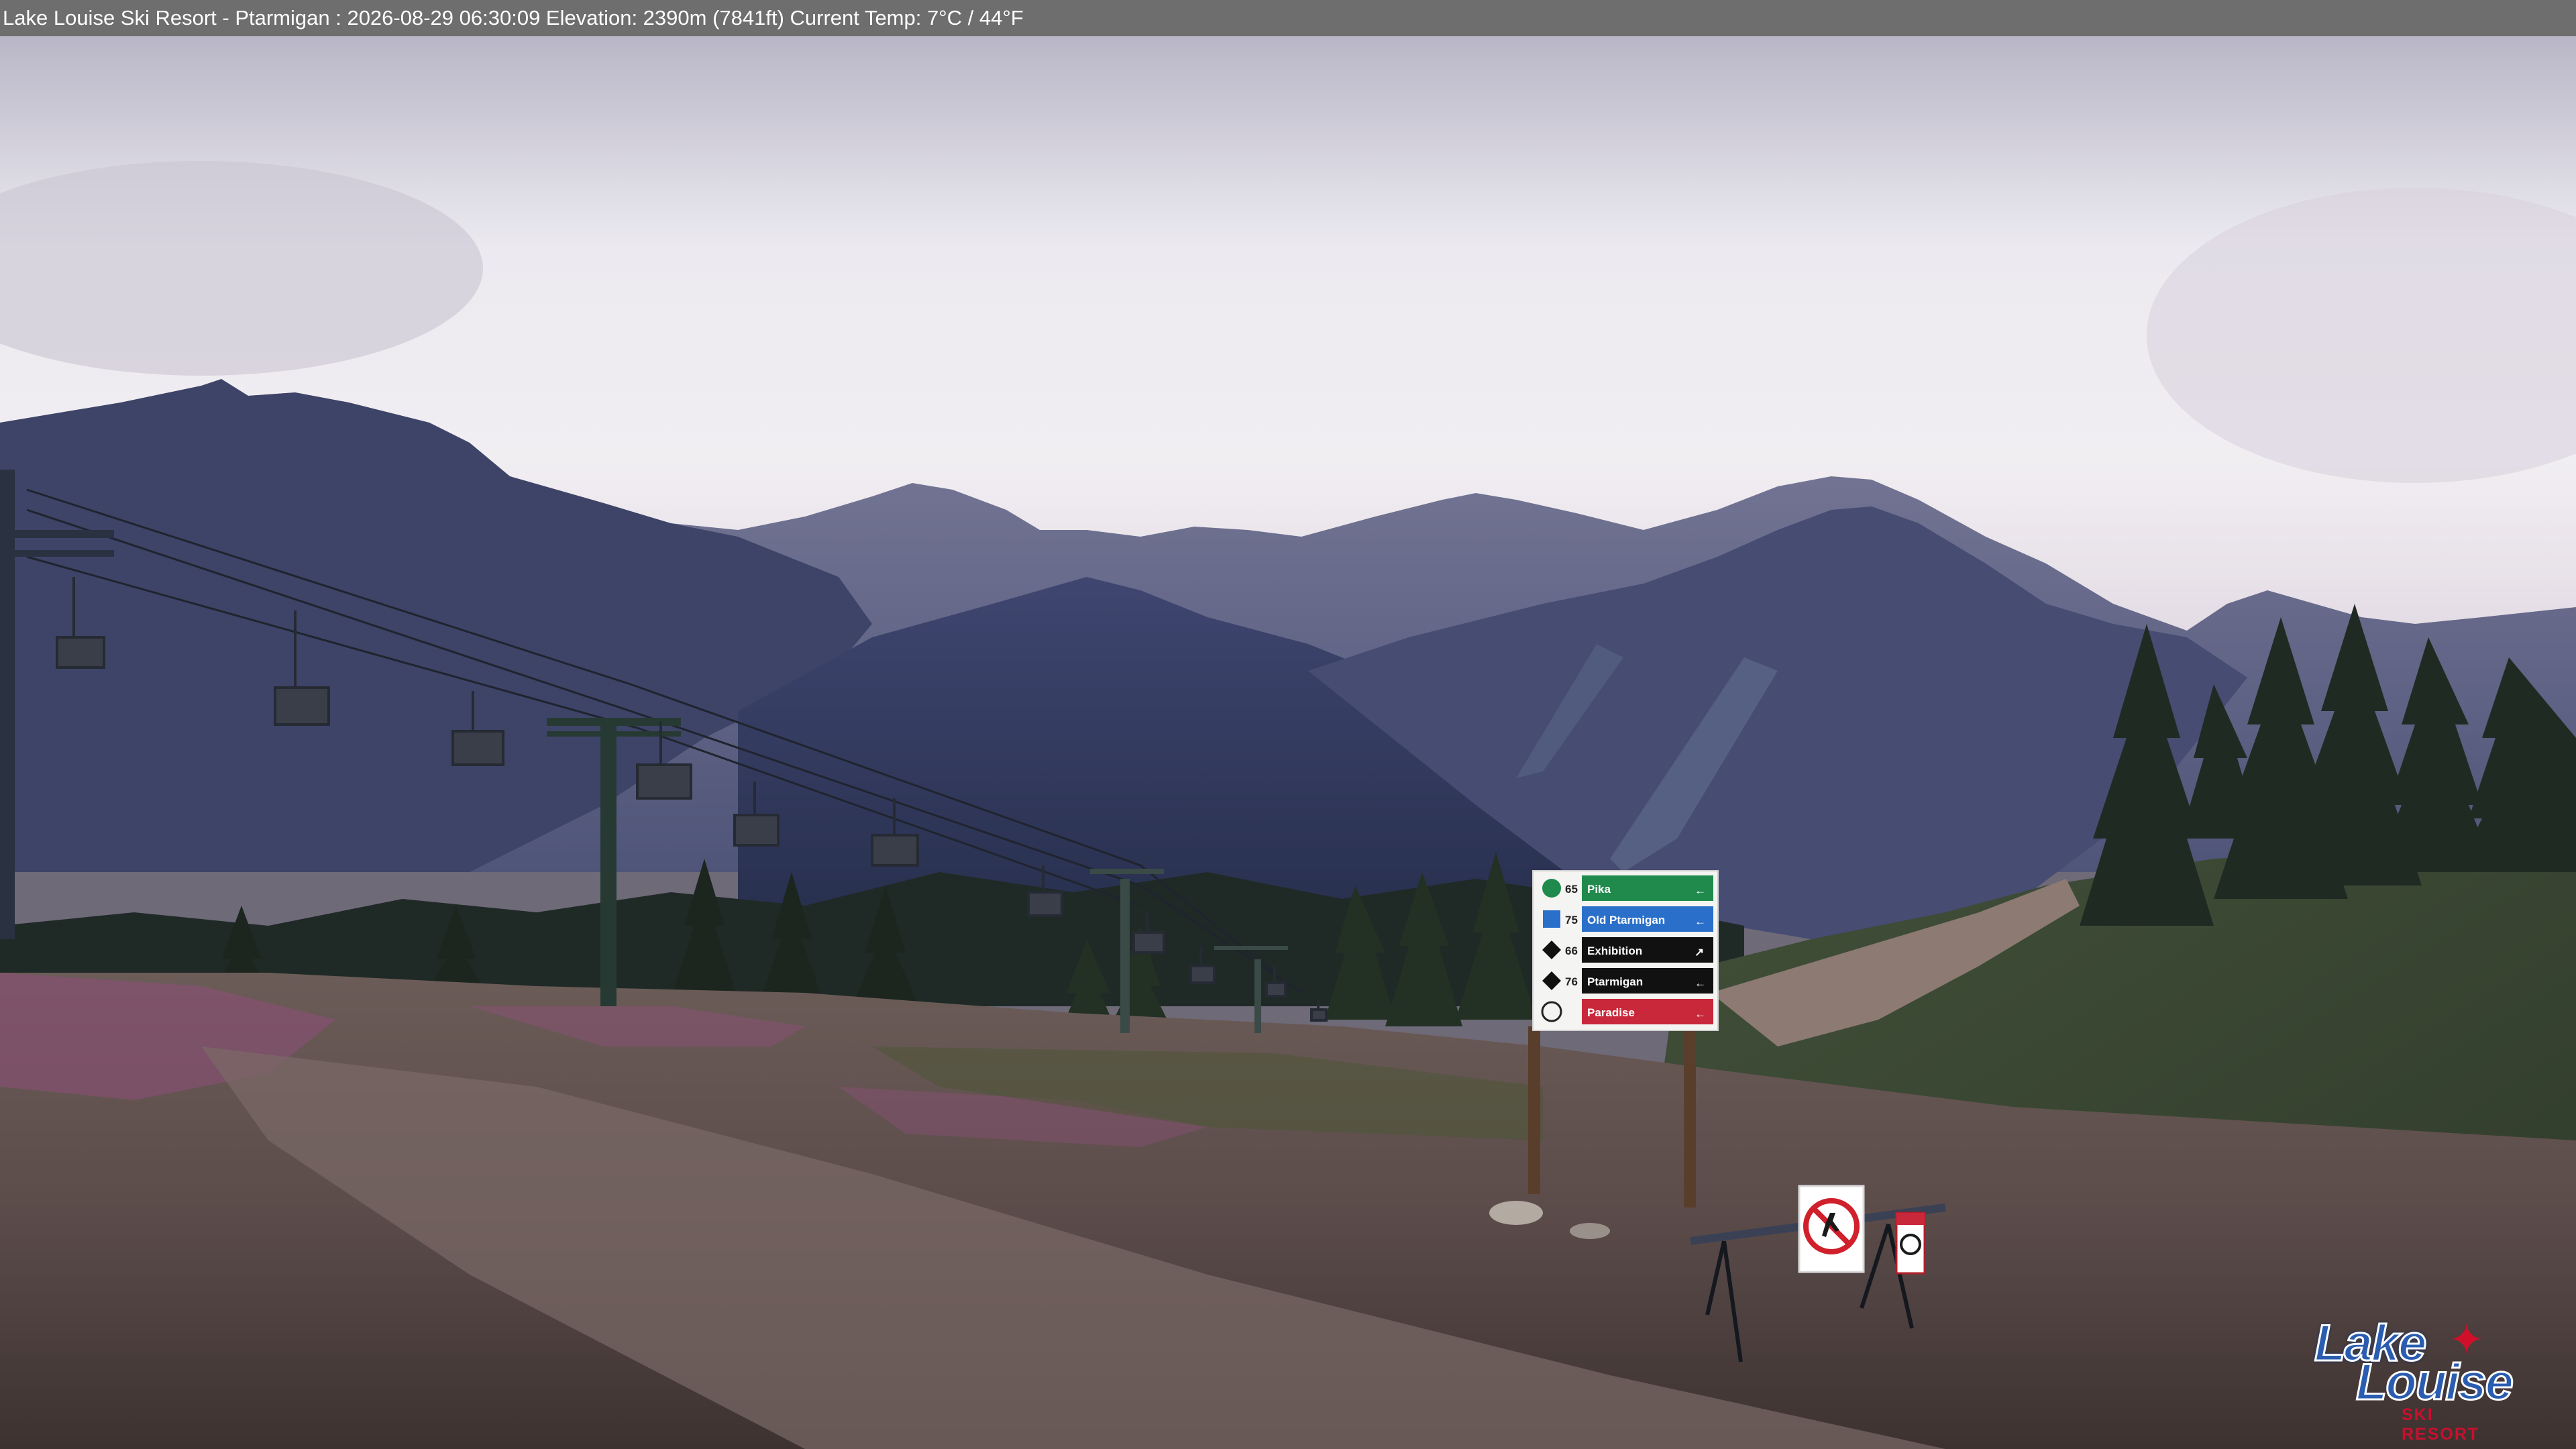 The height and width of the screenshot is (1449, 2576). Describe the element at coordinates (1614, 951) in the screenshot. I see `trail-name: Exhibition` at that location.